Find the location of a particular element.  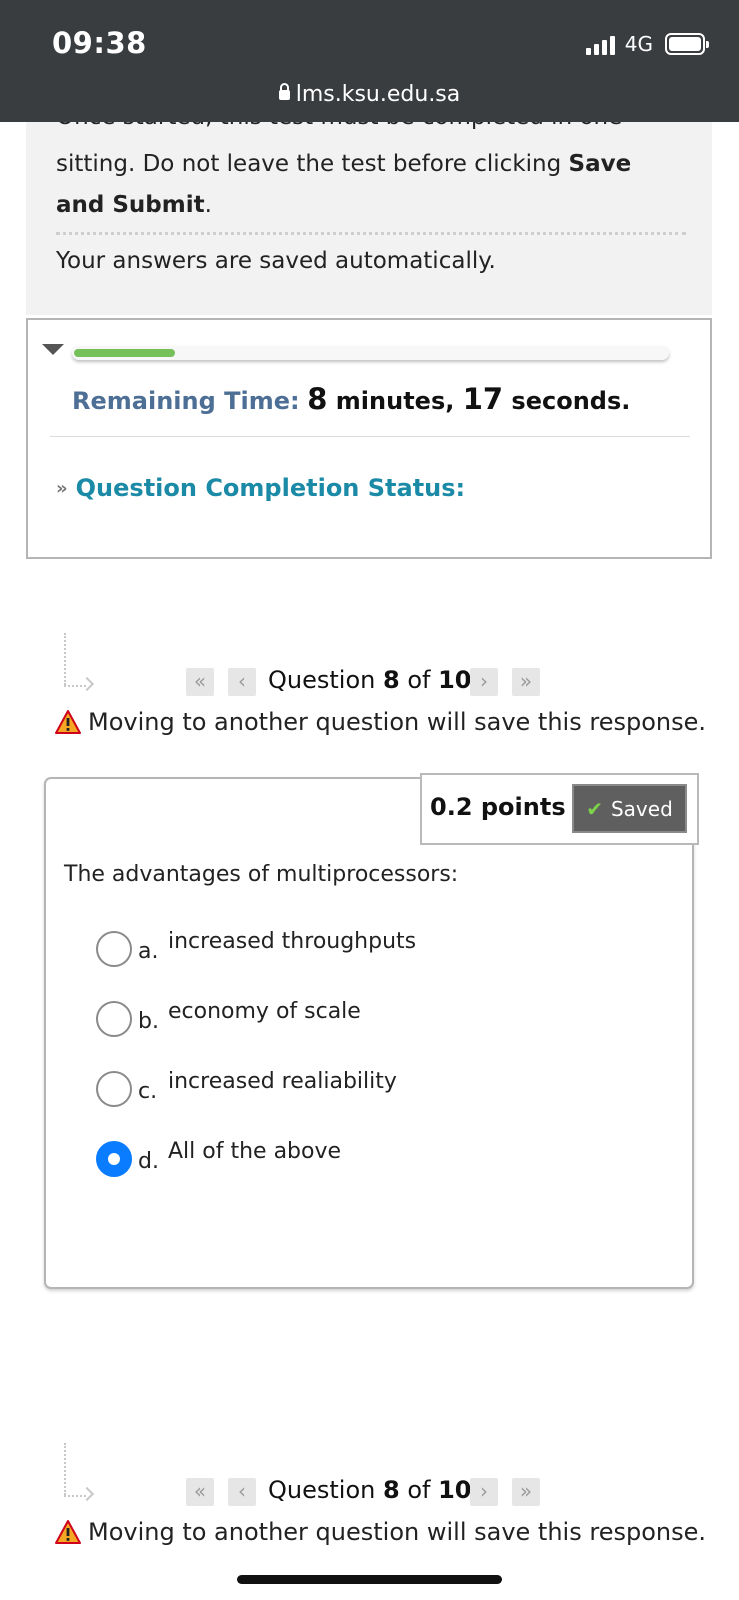

answer-option-a: a. increased throughputs is located at coordinates (376, 949).